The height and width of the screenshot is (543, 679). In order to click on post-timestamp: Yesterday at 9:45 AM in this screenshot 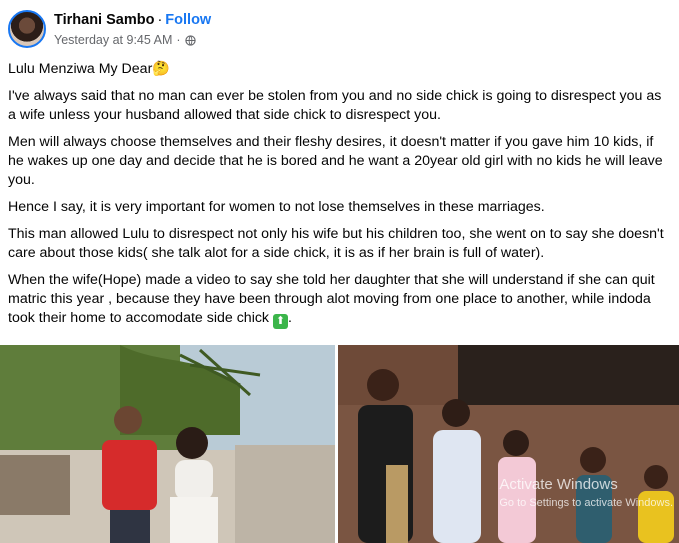, I will do `click(113, 40)`.